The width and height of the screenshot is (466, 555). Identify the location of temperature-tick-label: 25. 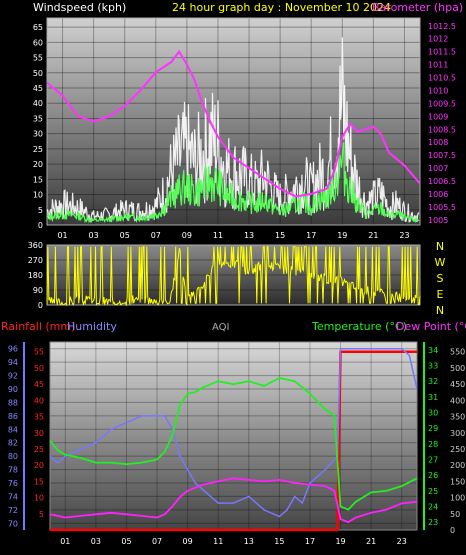
(433, 491).